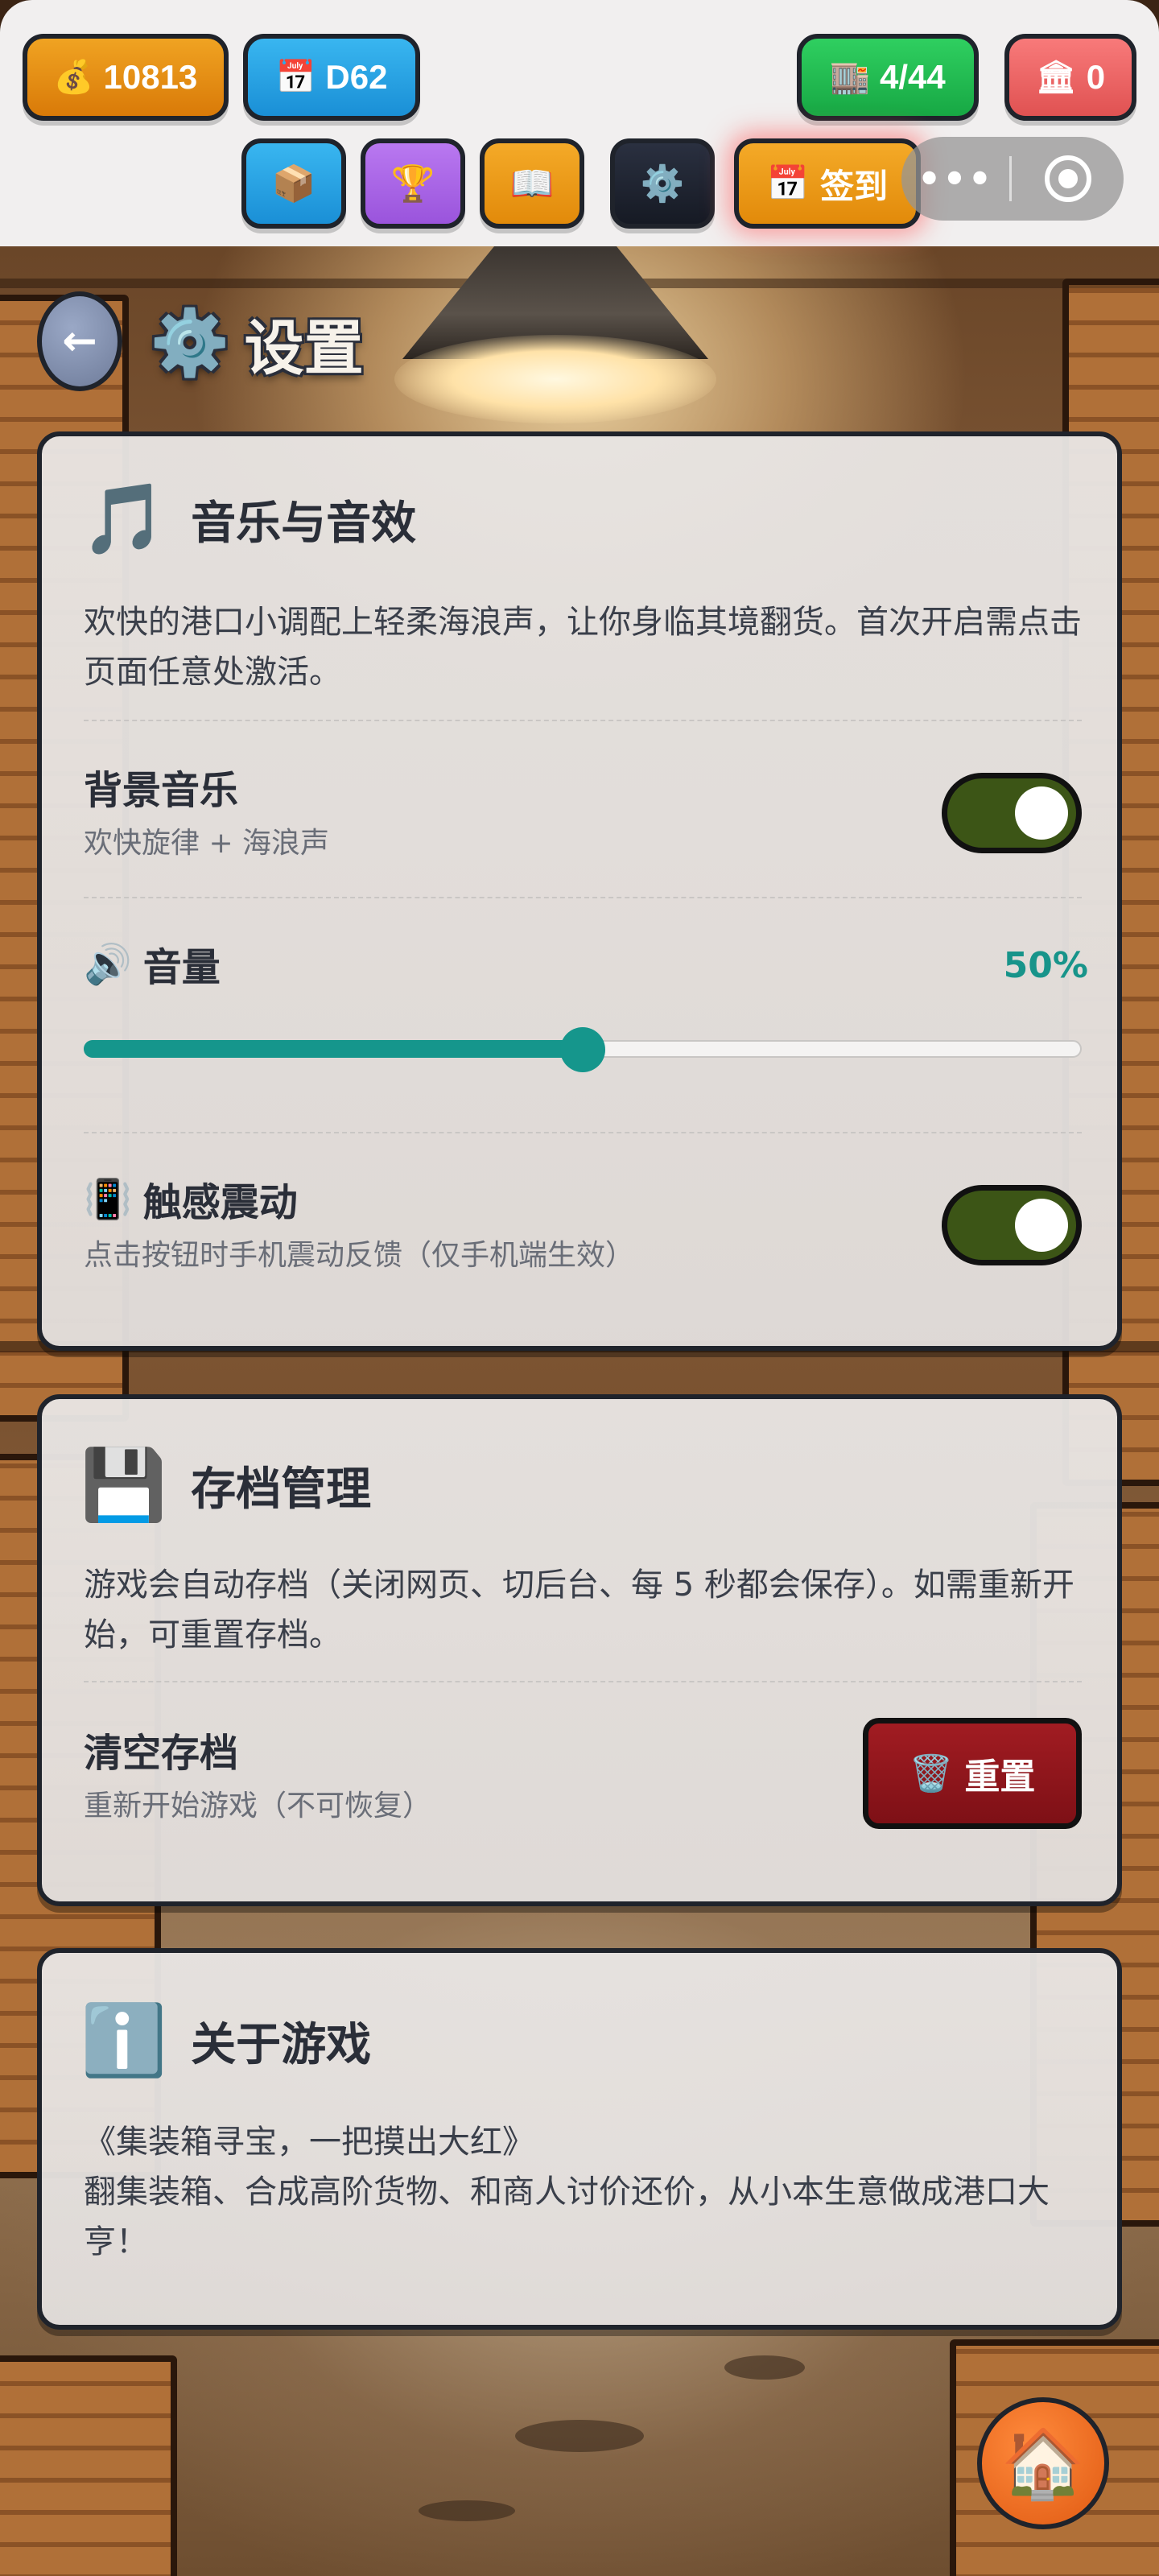 The width and height of the screenshot is (1159, 2576). I want to click on page-title: ⚙️ 设置, so click(257, 343).